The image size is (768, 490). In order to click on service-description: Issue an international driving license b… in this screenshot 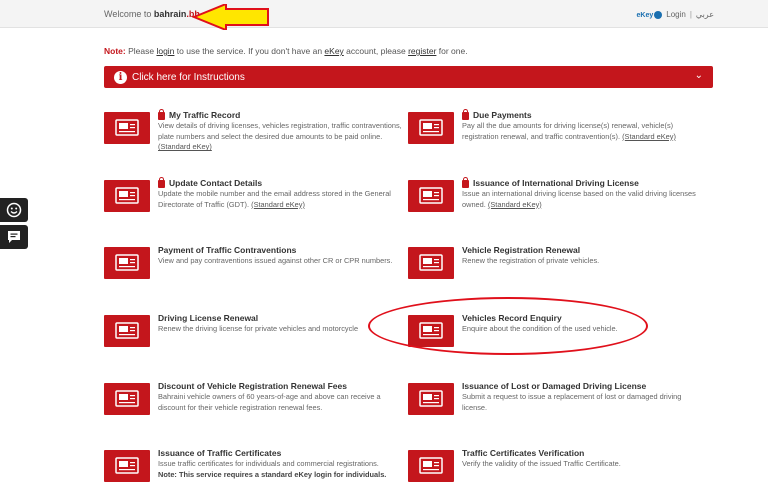, I will do `click(579, 199)`.